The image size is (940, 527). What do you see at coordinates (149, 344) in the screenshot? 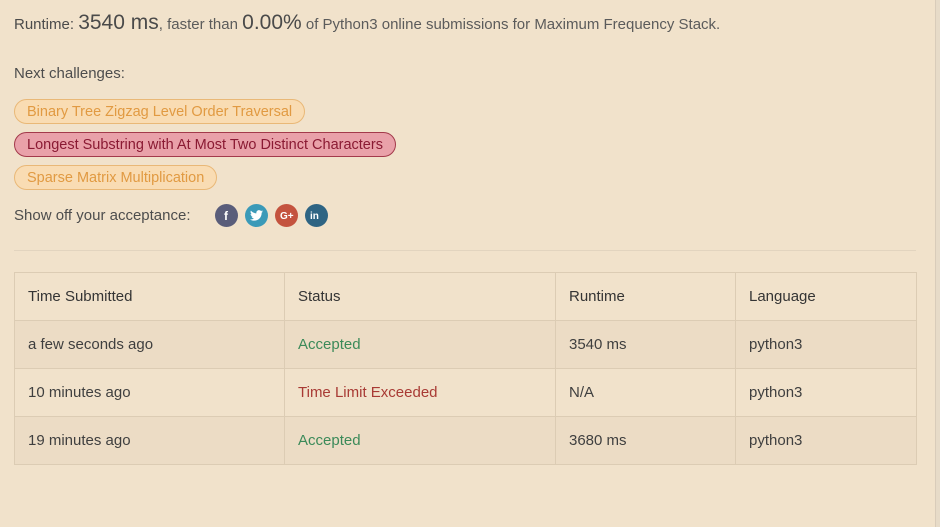
I see `cell-time: a few seconds ago` at bounding box center [149, 344].